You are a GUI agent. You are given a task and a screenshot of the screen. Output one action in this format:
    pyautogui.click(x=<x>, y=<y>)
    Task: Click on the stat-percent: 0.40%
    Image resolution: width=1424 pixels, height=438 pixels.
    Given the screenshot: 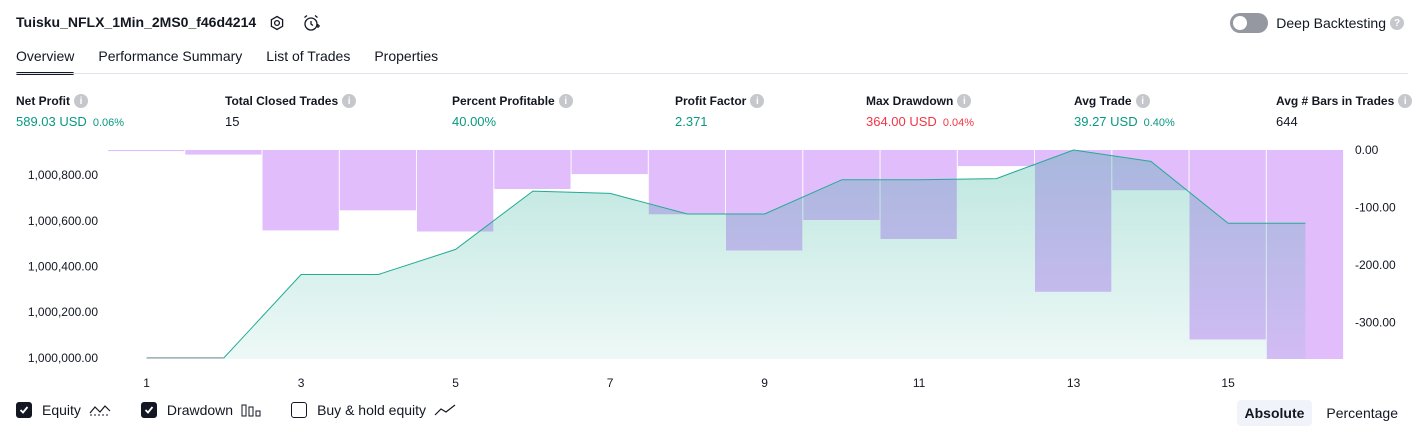 What is the action you would take?
    pyautogui.click(x=1159, y=123)
    